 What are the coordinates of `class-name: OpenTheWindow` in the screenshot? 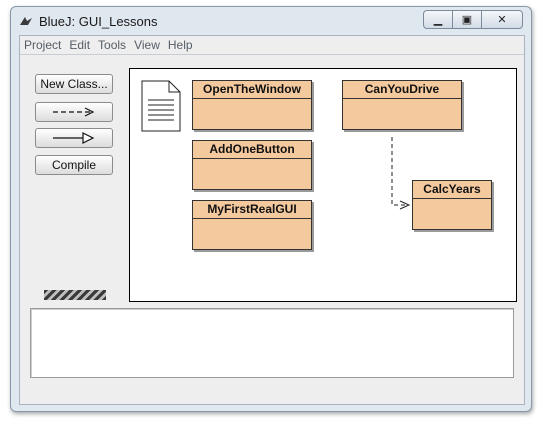 It's located at (252, 90).